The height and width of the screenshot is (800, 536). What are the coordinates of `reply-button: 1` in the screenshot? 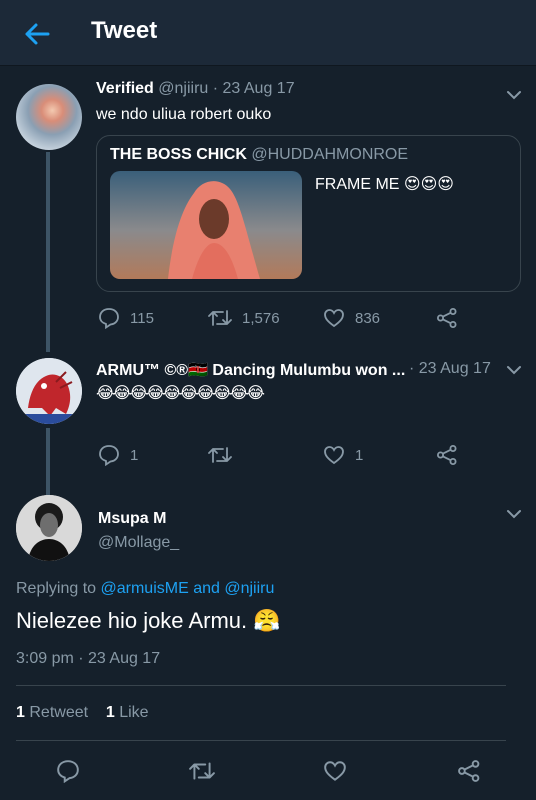 It's located at (118, 455).